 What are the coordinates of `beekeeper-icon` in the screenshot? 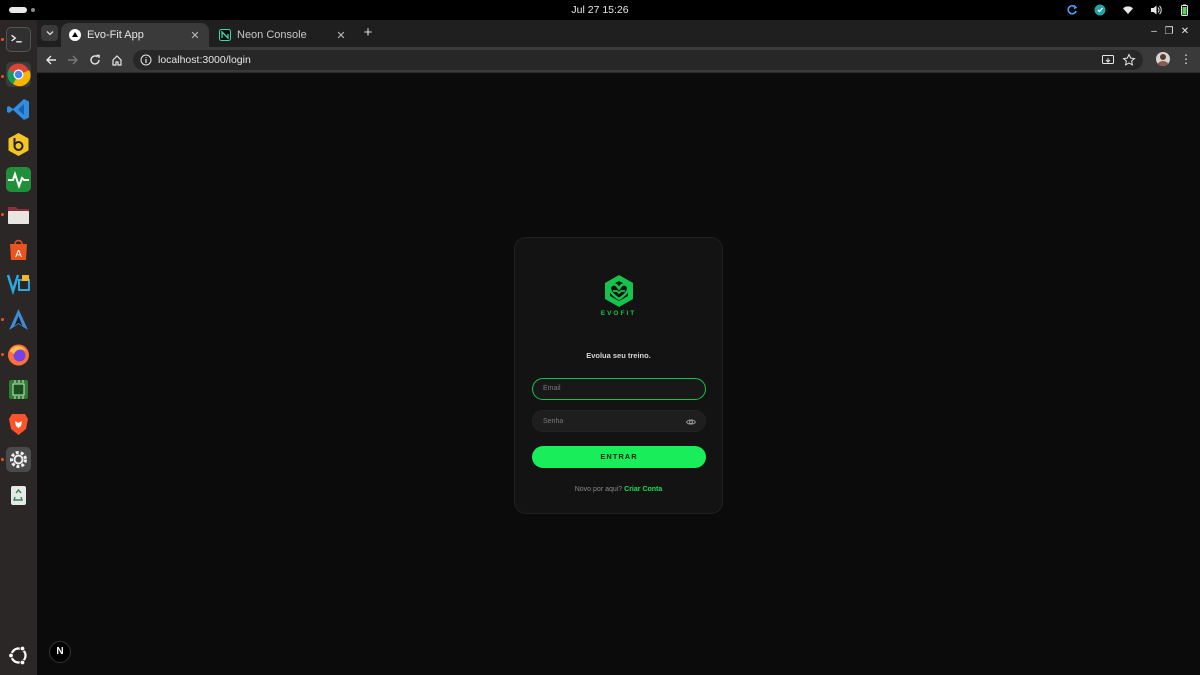 It's located at (18, 144).